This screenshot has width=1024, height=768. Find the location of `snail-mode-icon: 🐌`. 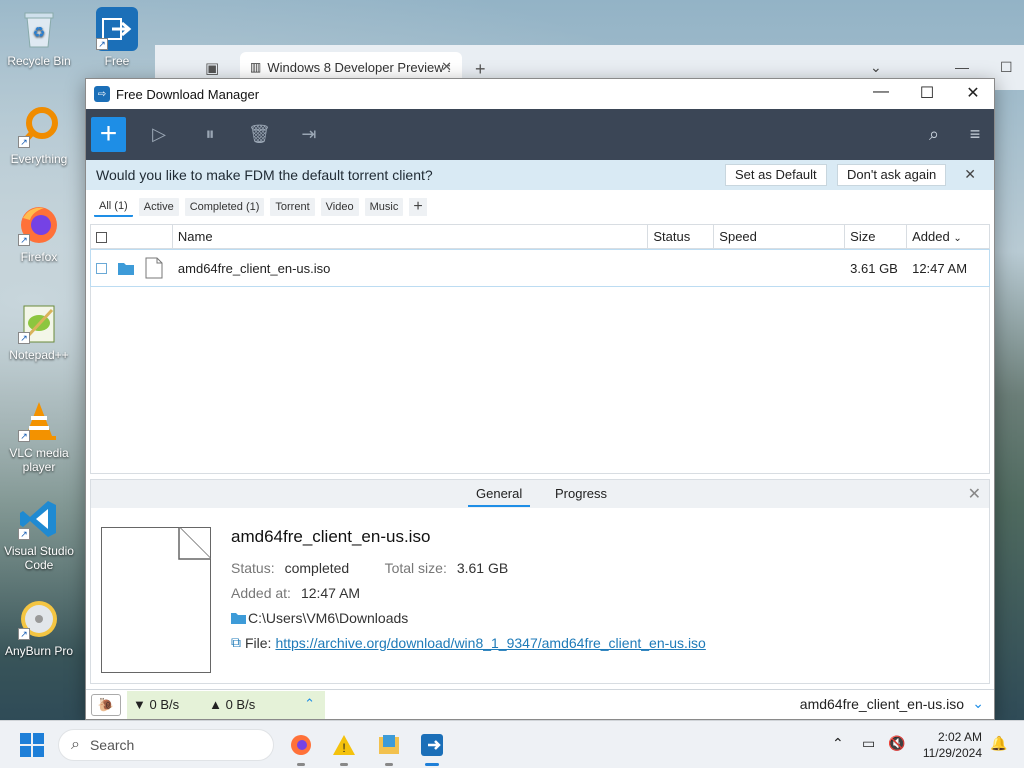

snail-mode-icon: 🐌 is located at coordinates (106, 704).